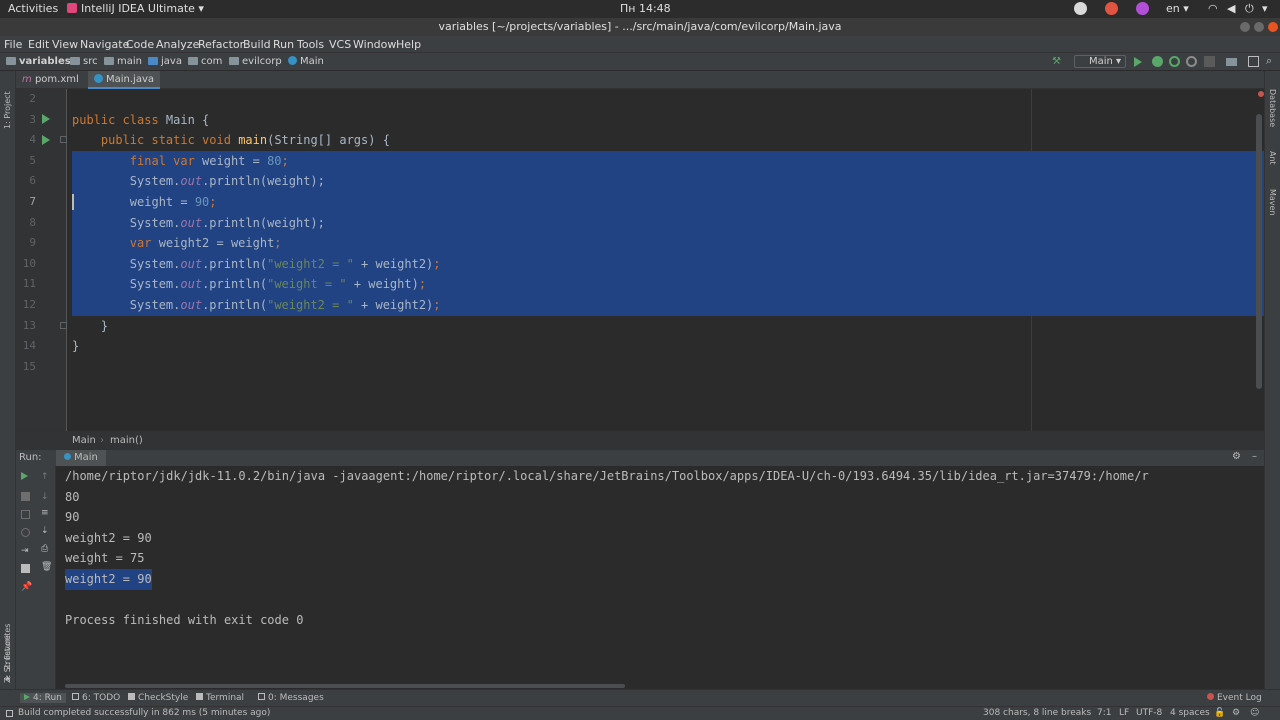 This screenshot has width=1280, height=720. I want to click on debug-icon, so click(1157, 61).